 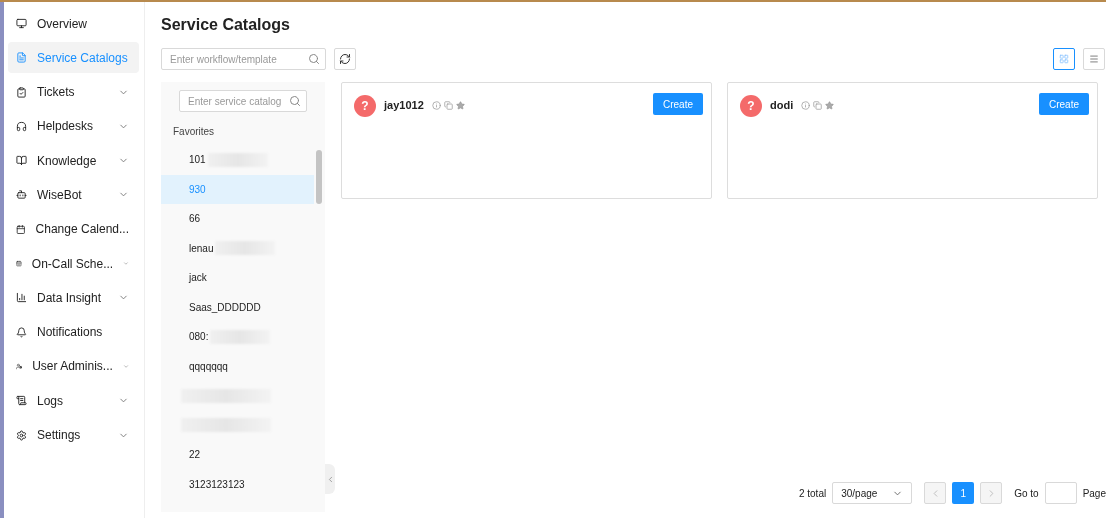 I want to click on next-page-button, so click(x=991, y=493).